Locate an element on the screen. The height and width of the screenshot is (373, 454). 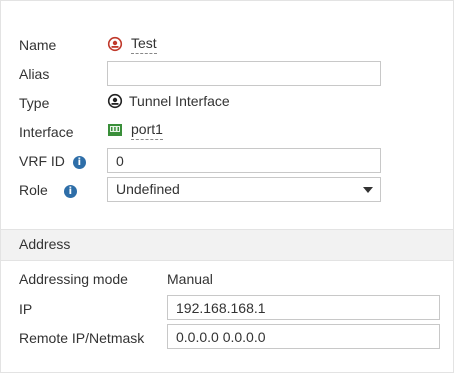
type-label: Type is located at coordinates (34, 103).